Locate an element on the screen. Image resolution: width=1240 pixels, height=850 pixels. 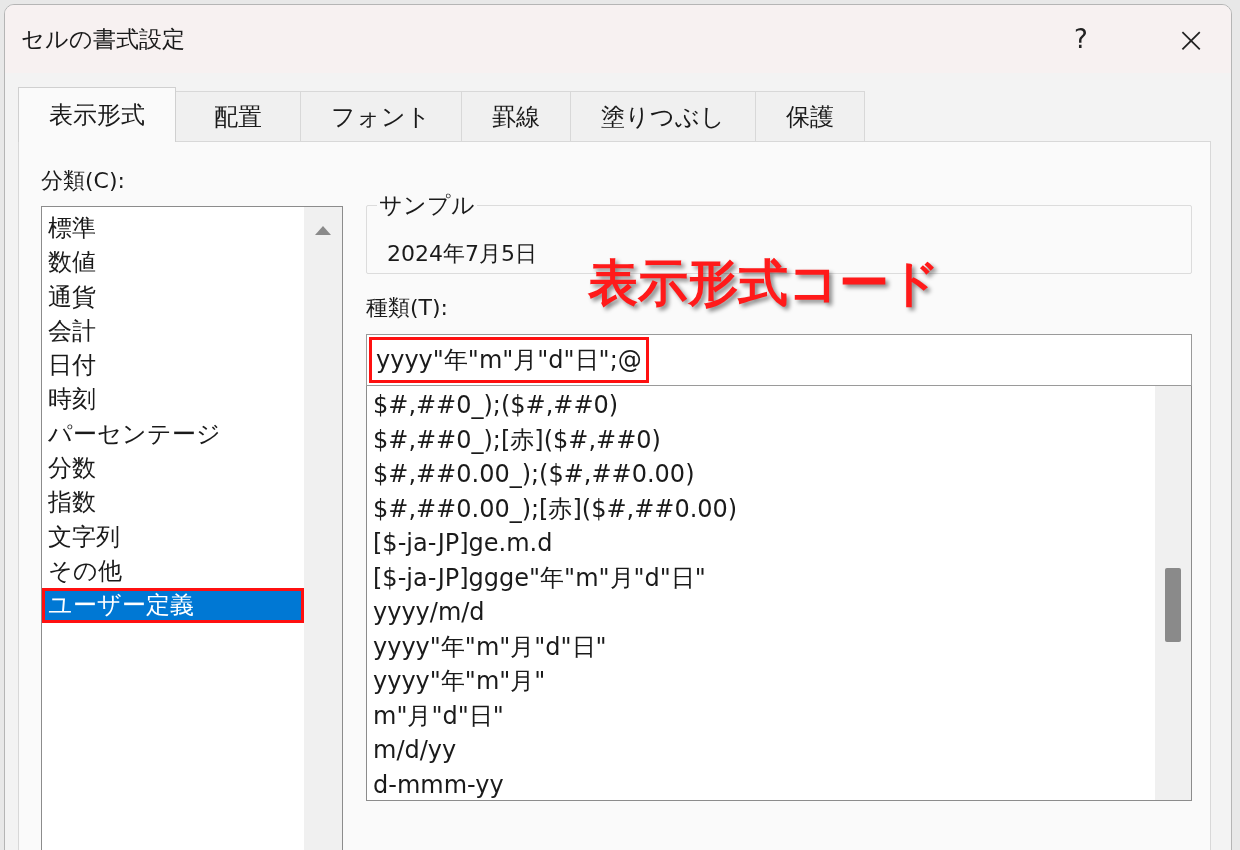
window-title: セルの書式設定 is located at coordinates (103, 39).